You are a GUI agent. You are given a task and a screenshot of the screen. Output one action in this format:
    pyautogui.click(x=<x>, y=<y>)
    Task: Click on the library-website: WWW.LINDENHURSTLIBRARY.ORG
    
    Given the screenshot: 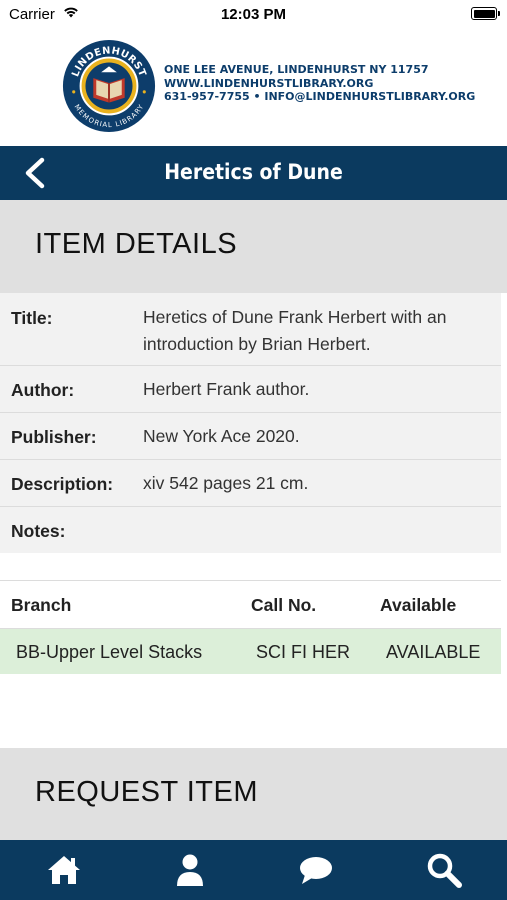 What is the action you would take?
    pyautogui.click(x=319, y=84)
    